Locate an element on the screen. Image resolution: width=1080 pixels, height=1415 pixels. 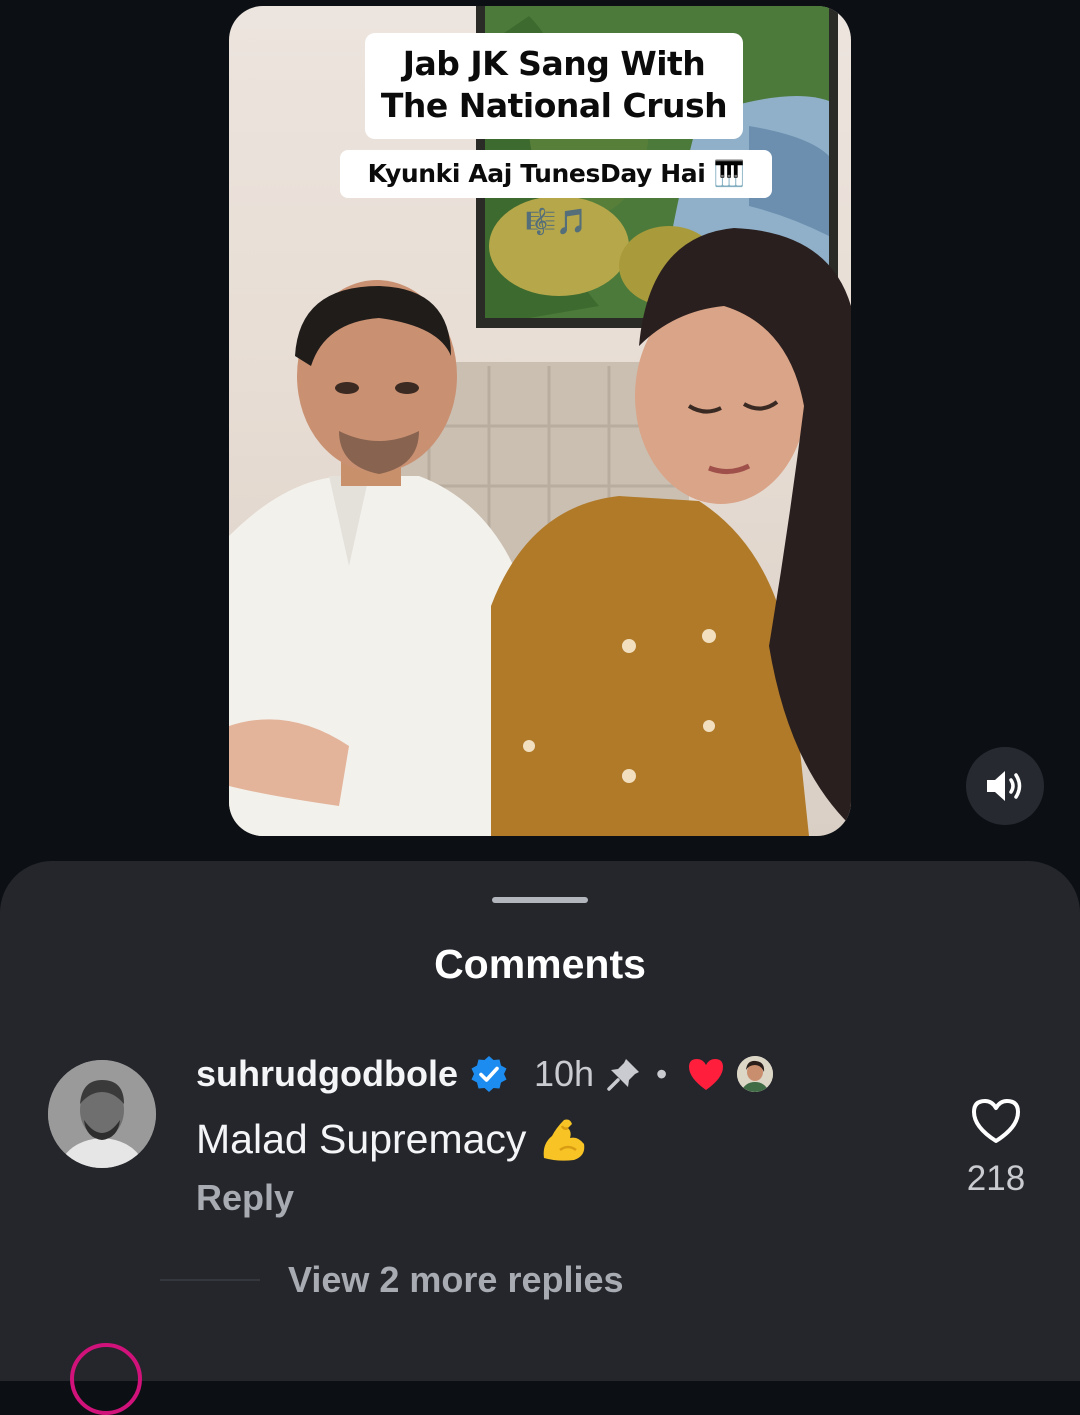
replies-divider-line is located at coordinates (210, 1280).